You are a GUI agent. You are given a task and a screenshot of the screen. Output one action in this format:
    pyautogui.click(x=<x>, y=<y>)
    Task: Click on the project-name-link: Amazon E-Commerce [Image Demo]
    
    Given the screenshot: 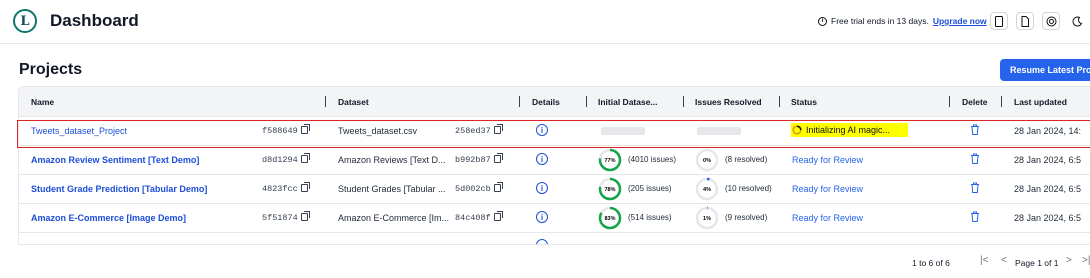 What is the action you would take?
    pyautogui.click(x=108, y=218)
    